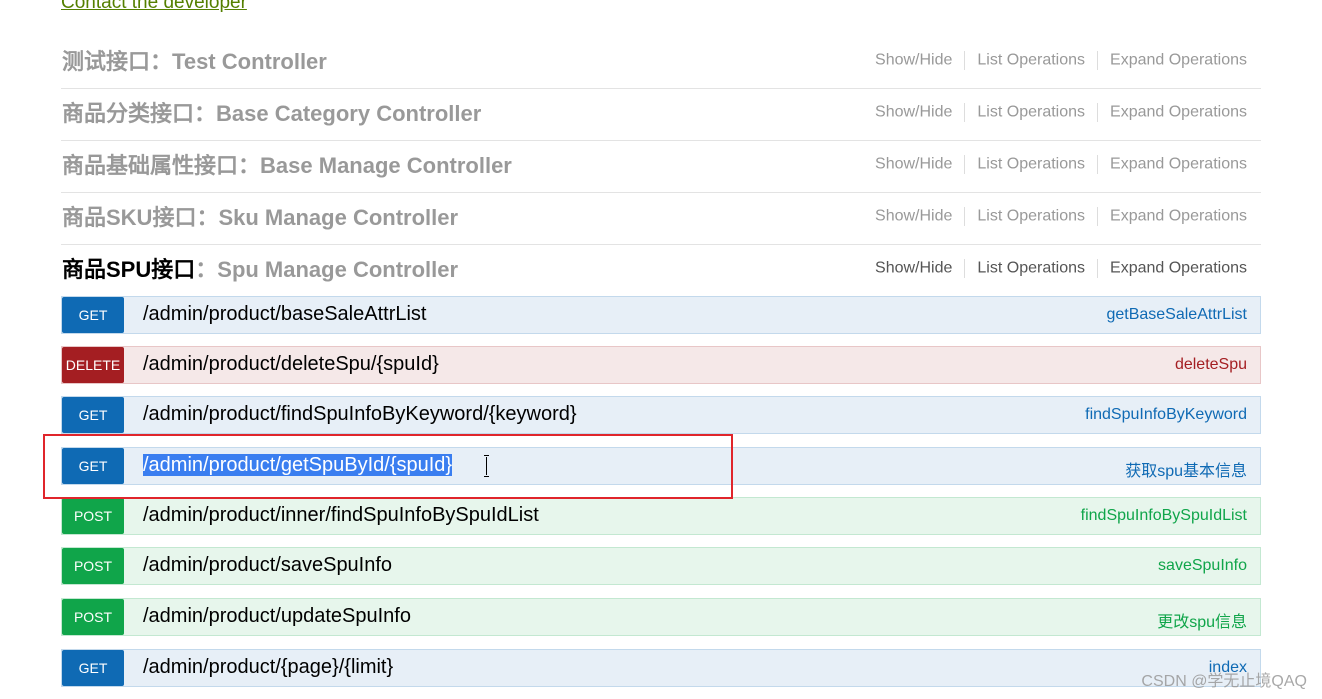 The height and width of the screenshot is (699, 1322). I want to click on endpoint-path: /admin/product/deleteSpu/{spuId}, so click(291, 364).